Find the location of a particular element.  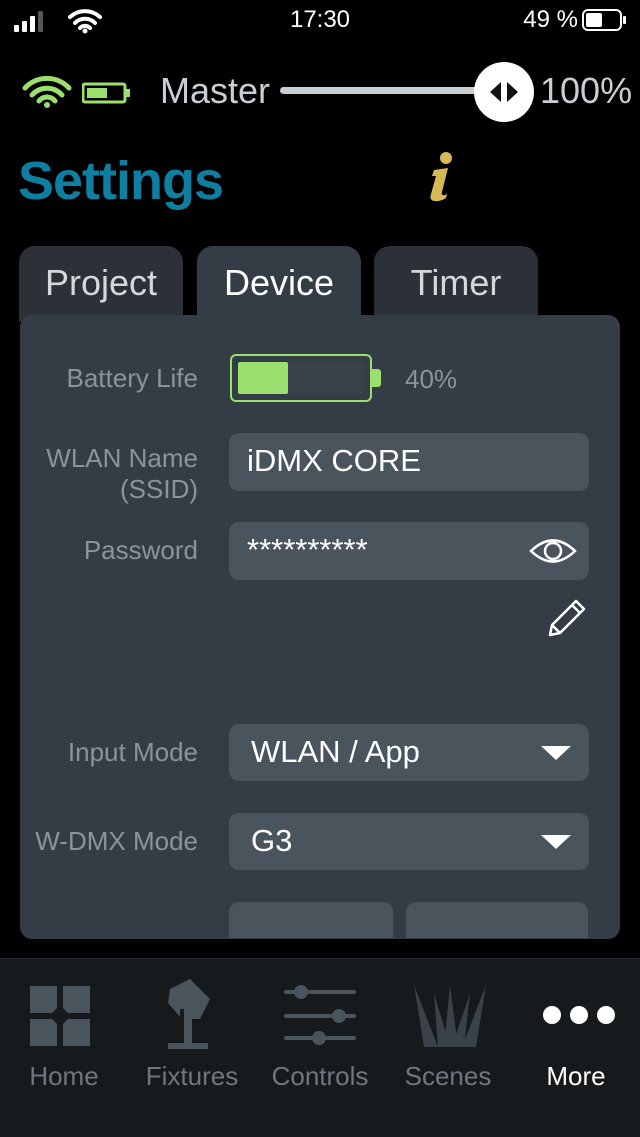

edit-pencil-icon is located at coordinates (567, 618).